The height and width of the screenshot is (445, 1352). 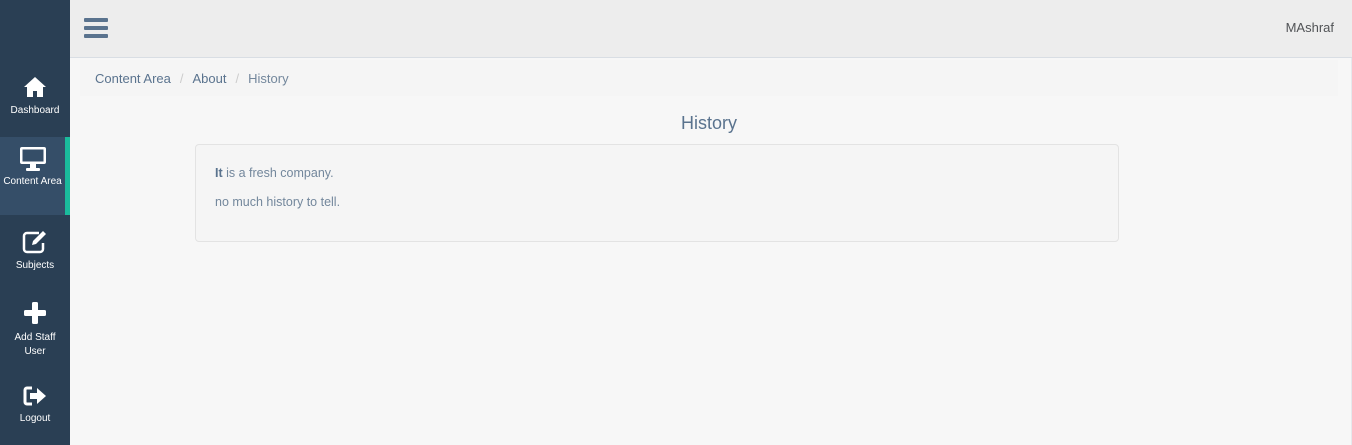 I want to click on breadcrumb-current: History, so click(x=268, y=78).